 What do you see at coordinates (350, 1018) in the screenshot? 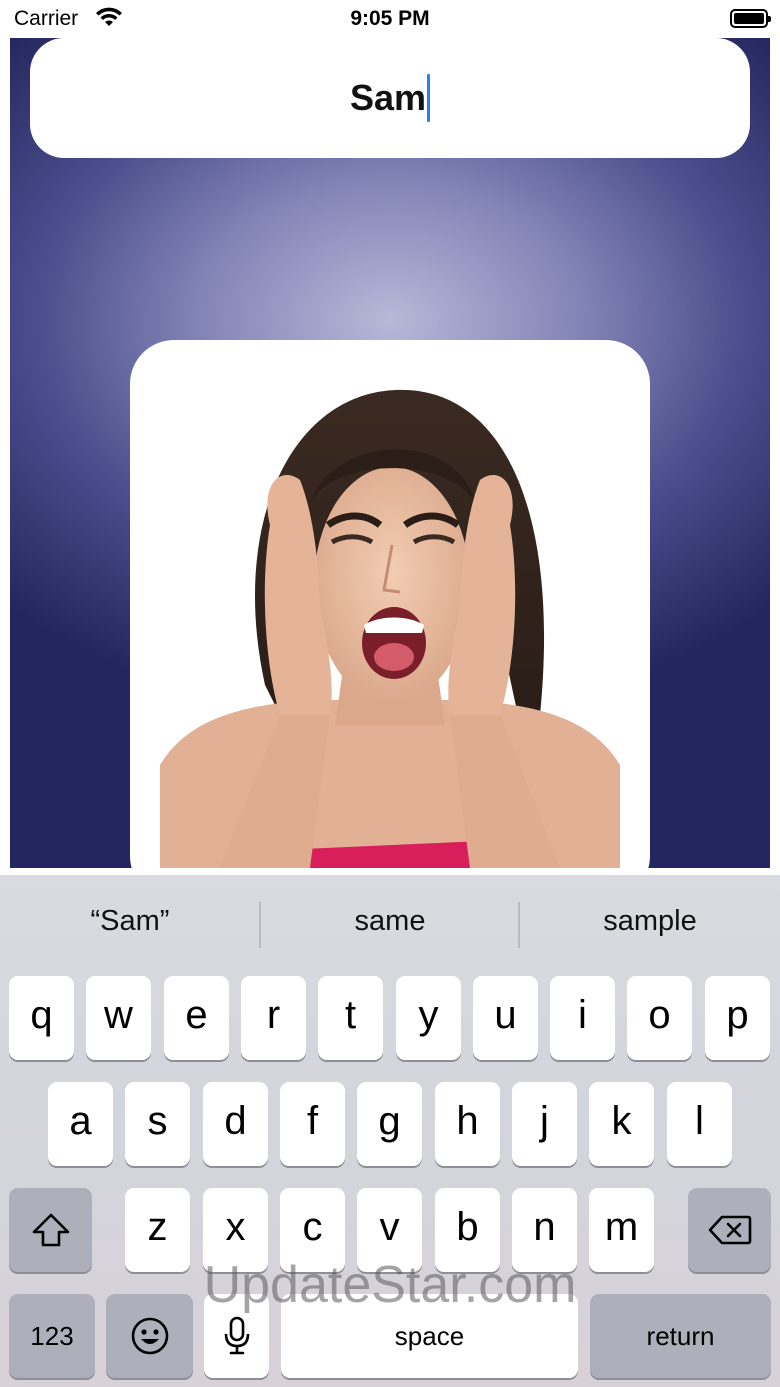
I see `key-t: t` at bounding box center [350, 1018].